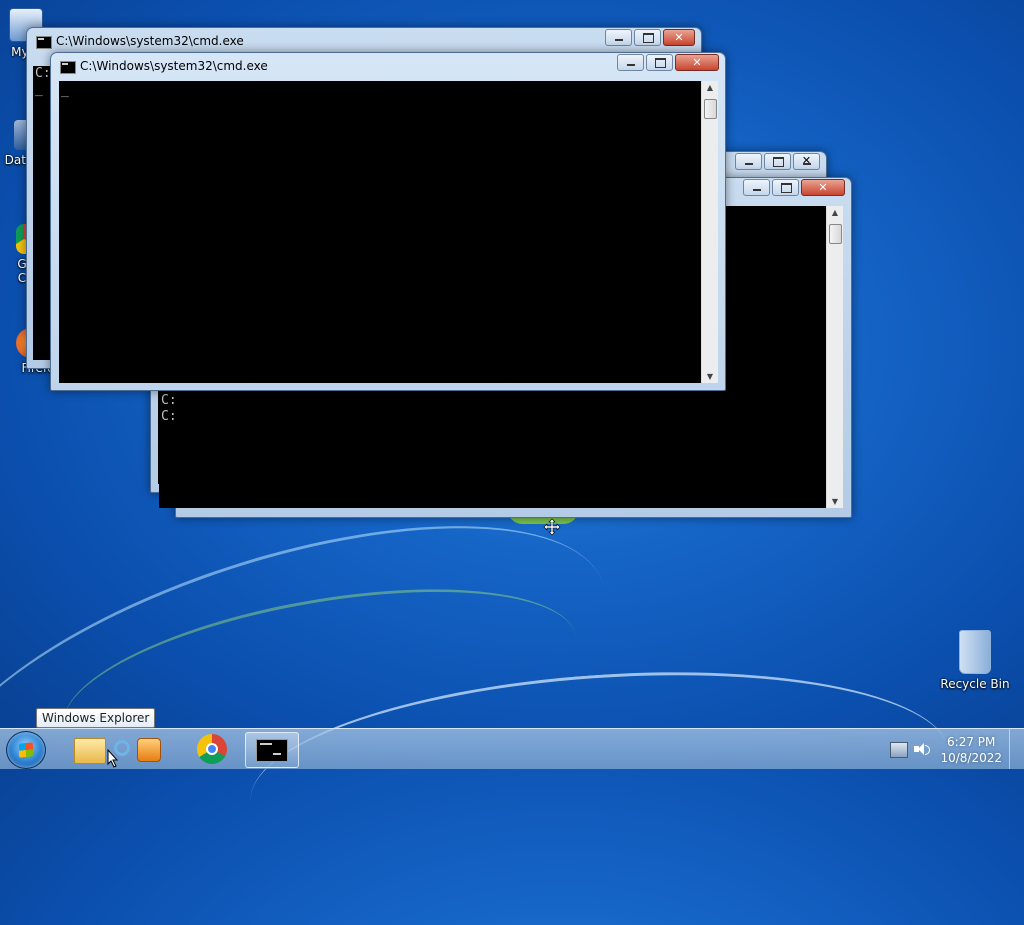  I want to click on move-cursor-icon, so click(552, 527).